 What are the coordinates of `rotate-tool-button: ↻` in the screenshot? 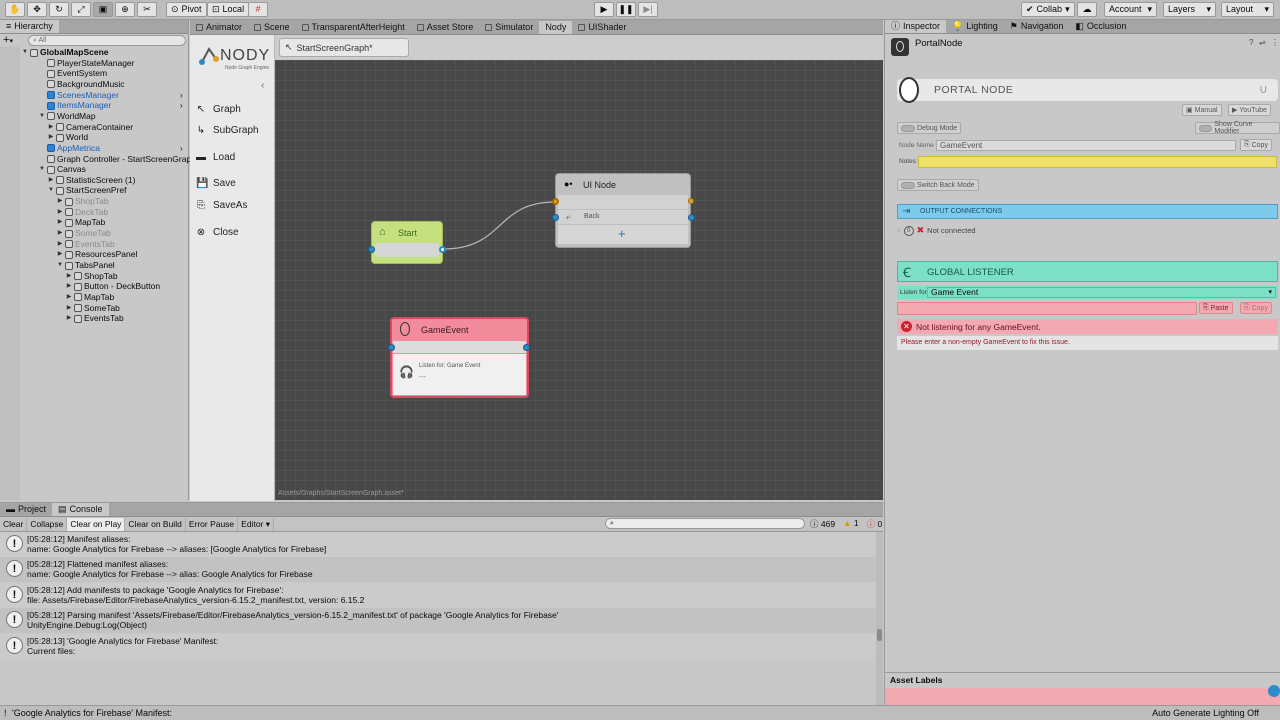 It's located at (59, 9).